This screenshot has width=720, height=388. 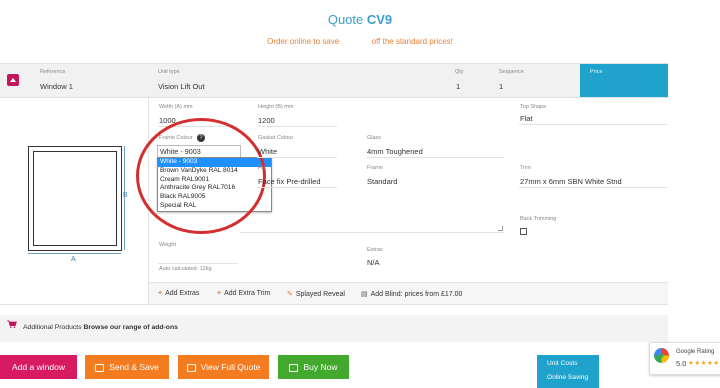 I want to click on collapse-button, so click(x=13, y=80).